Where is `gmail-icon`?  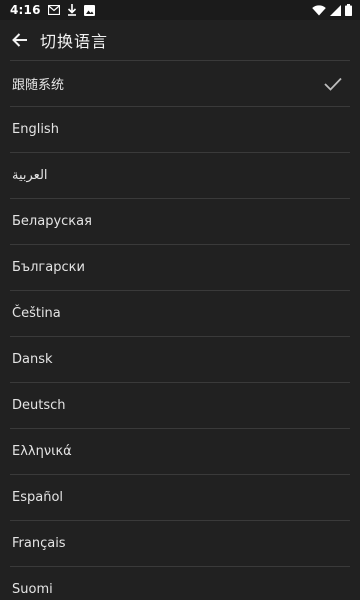 gmail-icon is located at coordinates (53, 10).